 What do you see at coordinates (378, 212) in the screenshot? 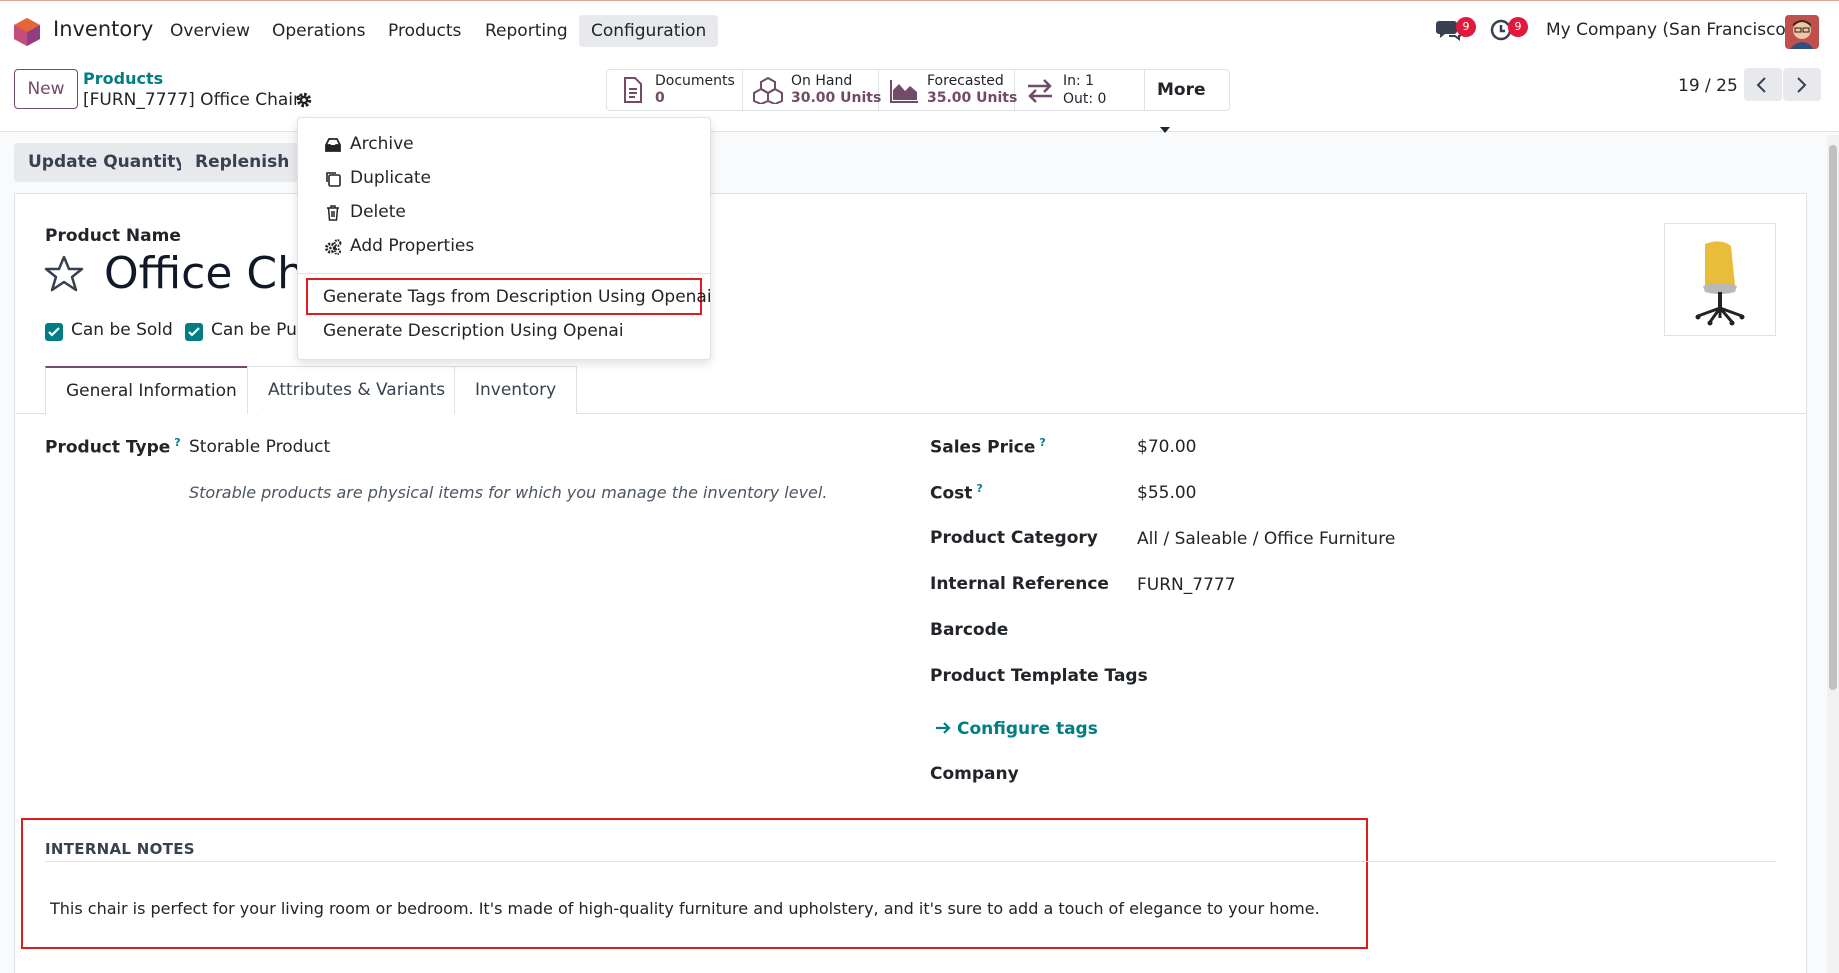
I see `delete-label: Delete` at bounding box center [378, 212].